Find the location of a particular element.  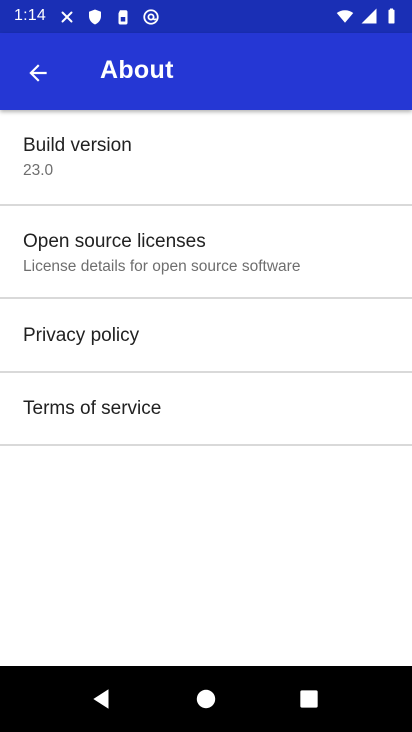

signal-icon is located at coordinates (369, 16).